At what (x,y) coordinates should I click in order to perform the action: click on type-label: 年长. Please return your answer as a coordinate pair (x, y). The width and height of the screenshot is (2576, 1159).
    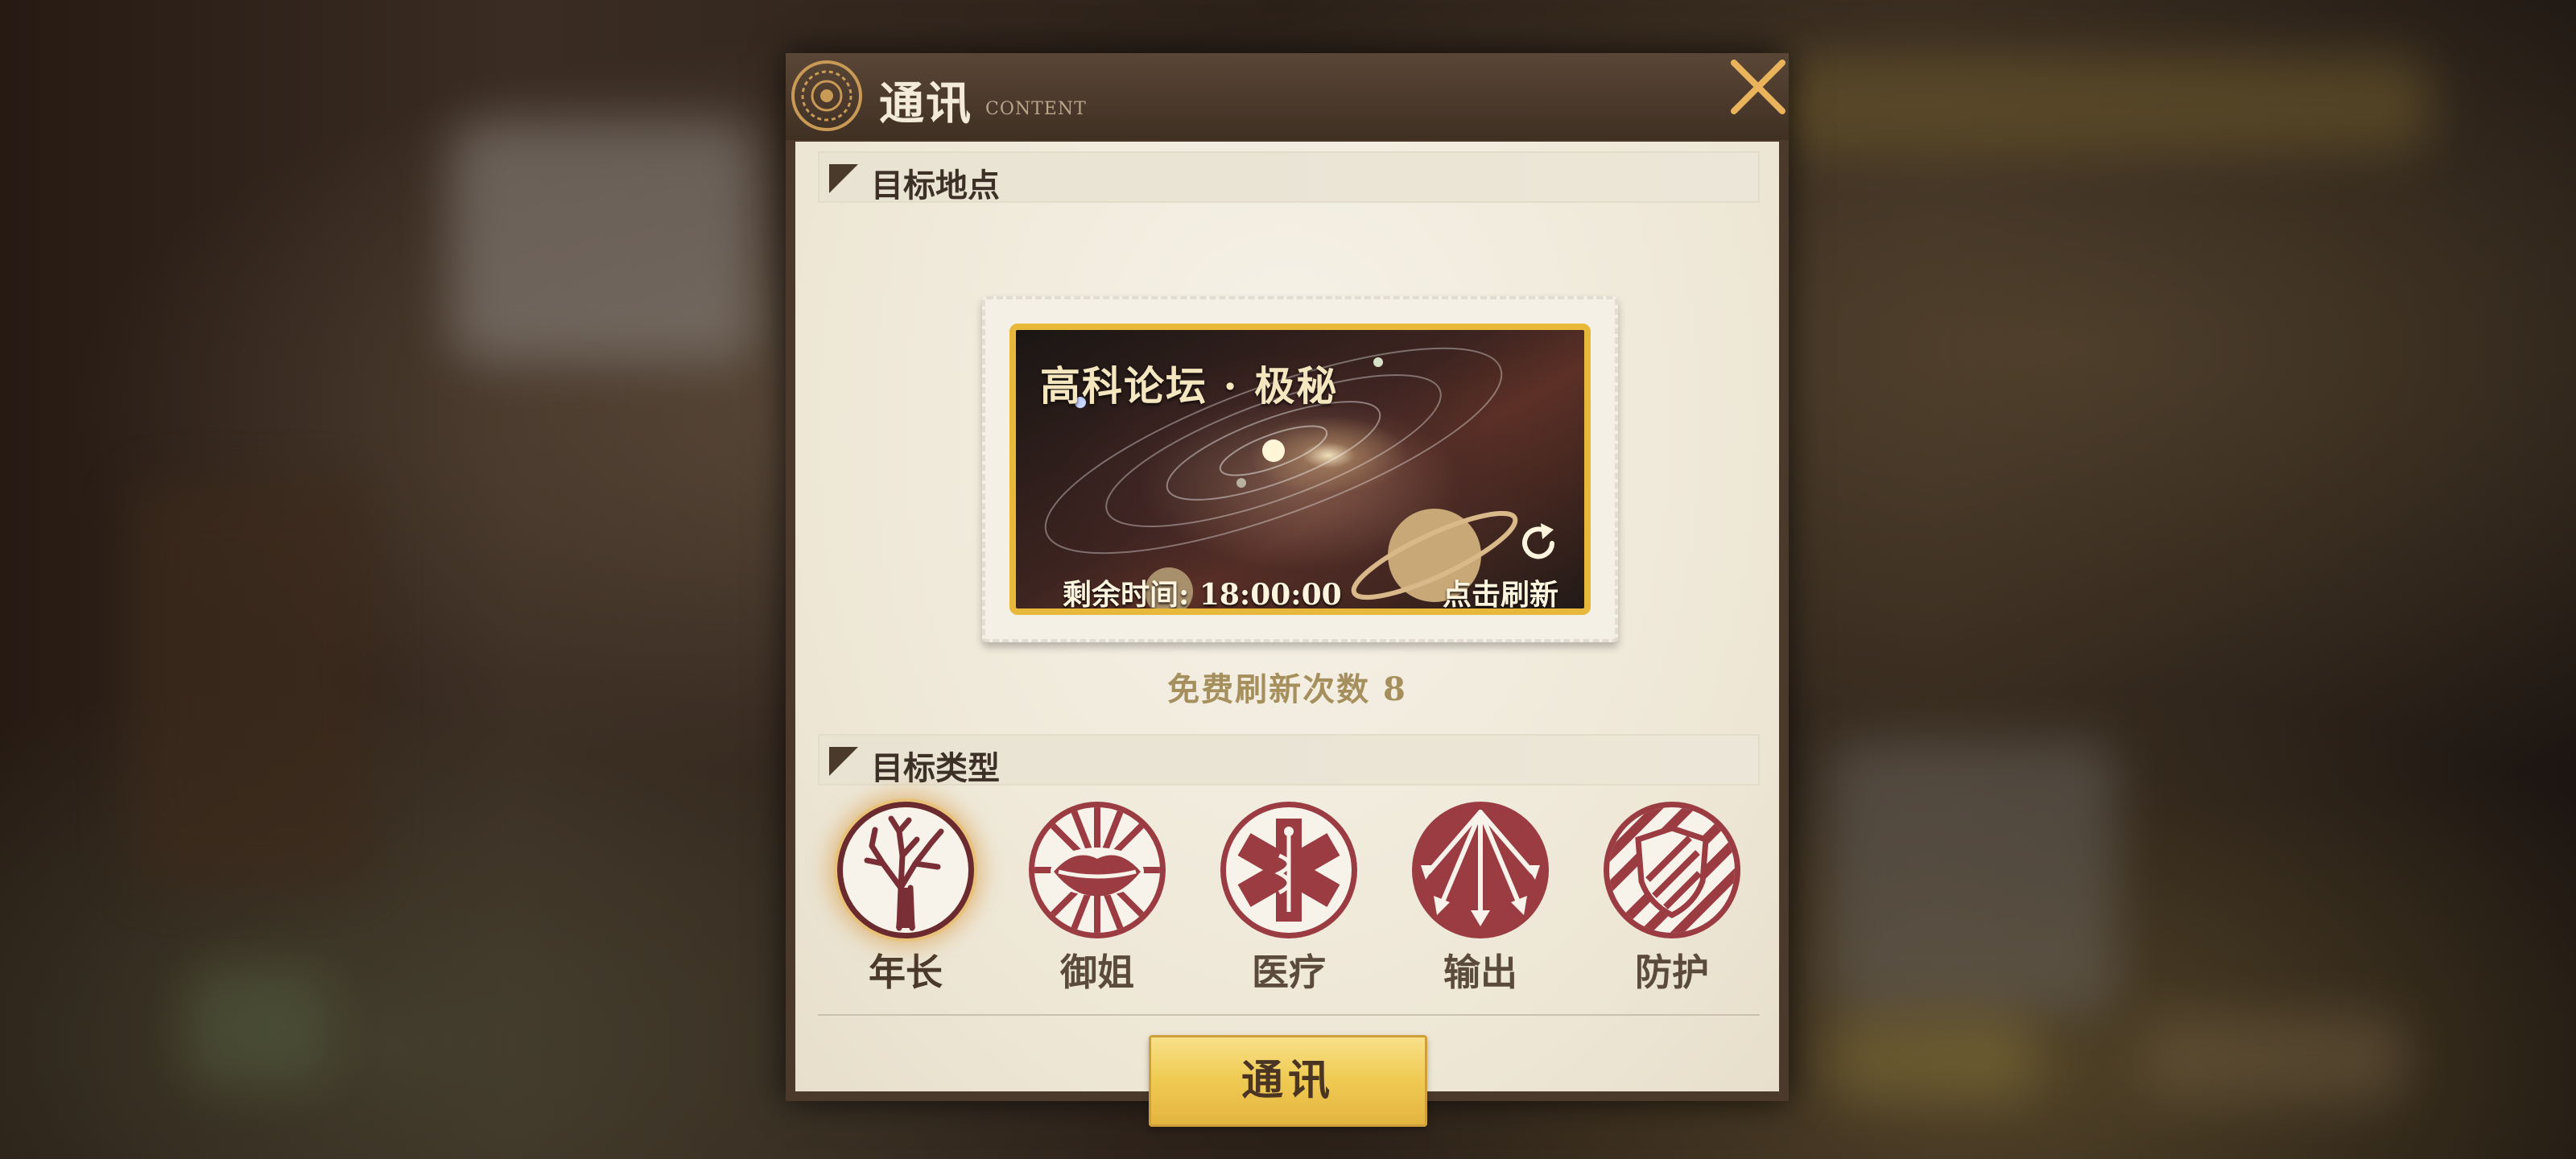
    Looking at the image, I should click on (906, 972).